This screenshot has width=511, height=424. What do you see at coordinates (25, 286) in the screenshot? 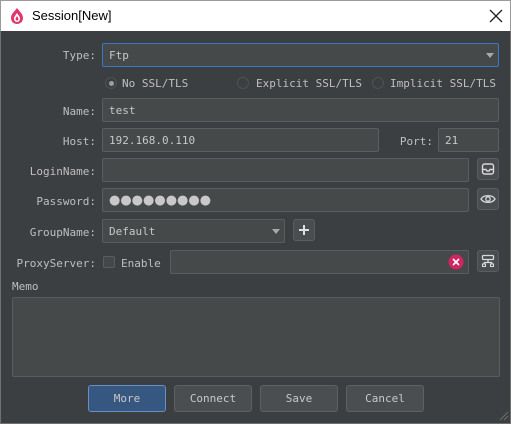
I see `memo-label: Memo` at bounding box center [25, 286].